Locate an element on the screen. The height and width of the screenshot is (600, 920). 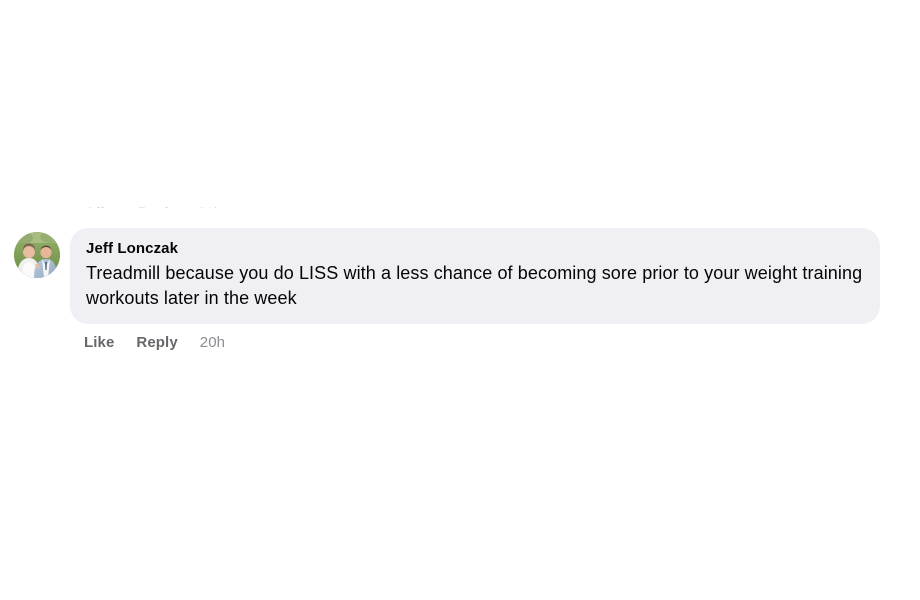
like-button: Like is located at coordinates (99, 343).